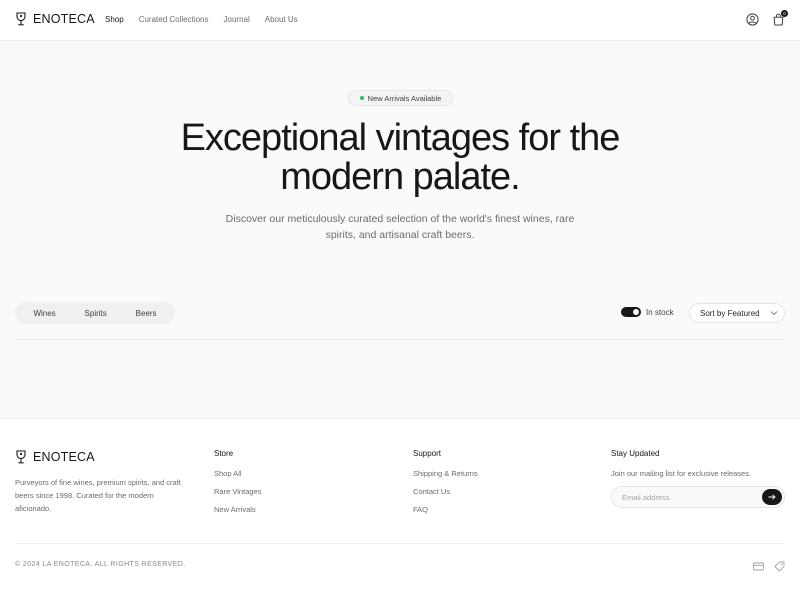  Describe the element at coordinates (224, 453) in the screenshot. I see `footer-store-heading: Store` at that location.